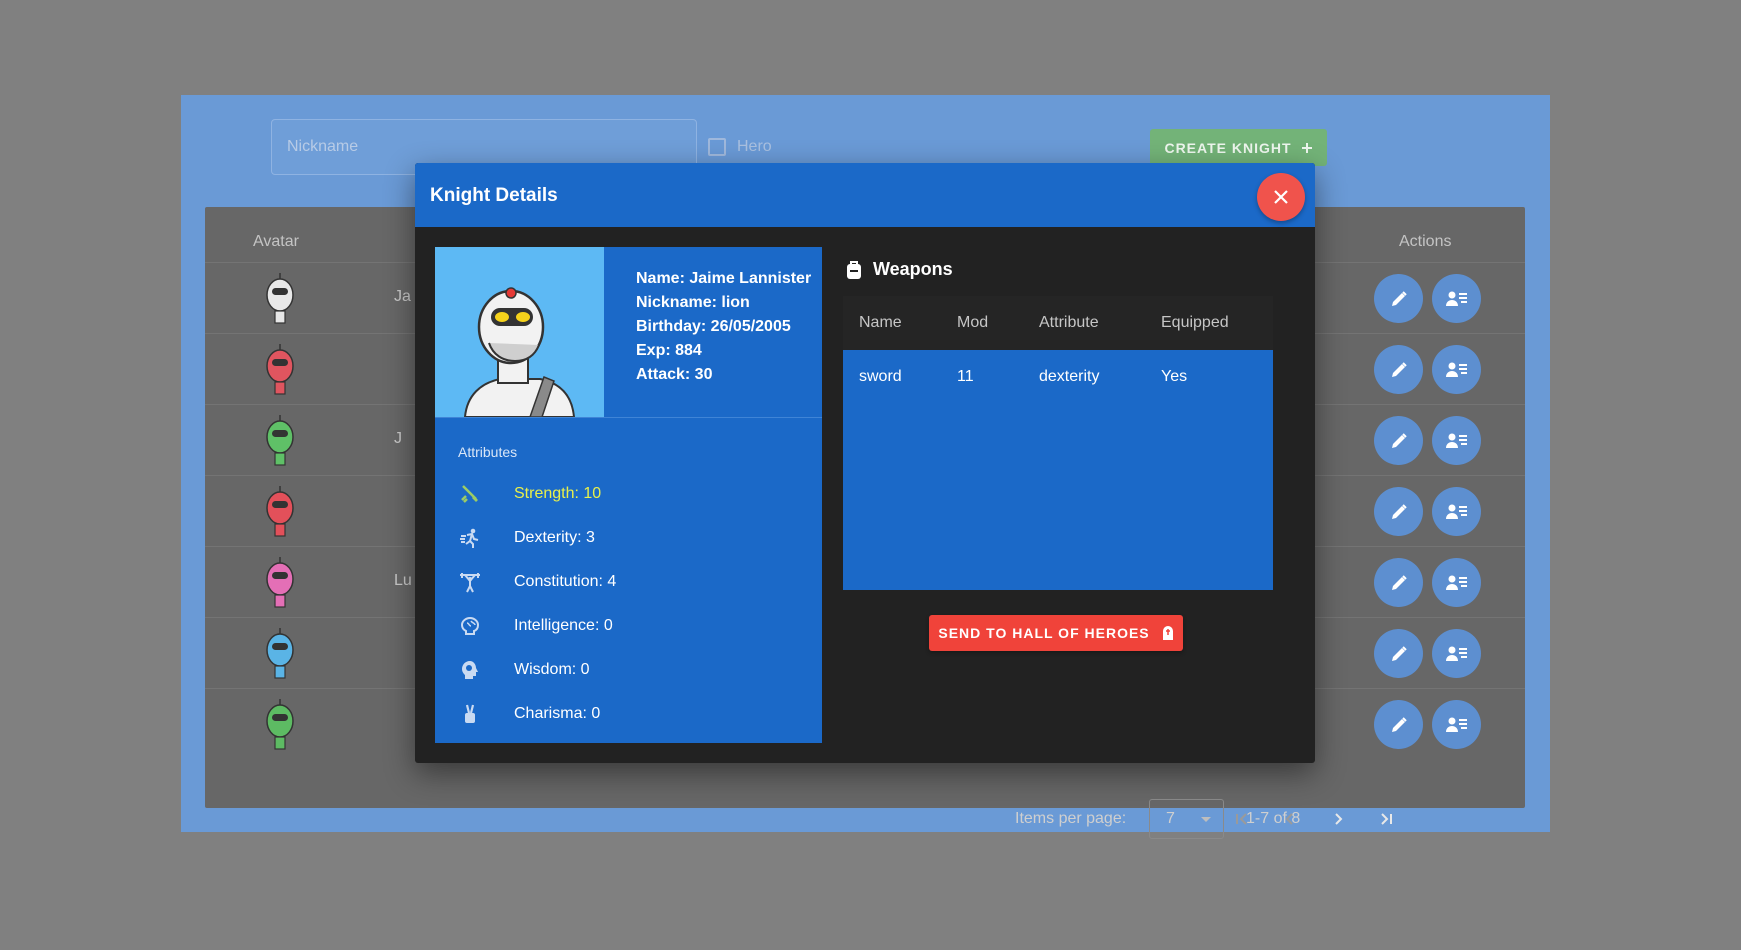 The image size is (1741, 950). What do you see at coordinates (628, 538) in the screenshot?
I see `attribute-dexterity: Dexterity: 3` at bounding box center [628, 538].